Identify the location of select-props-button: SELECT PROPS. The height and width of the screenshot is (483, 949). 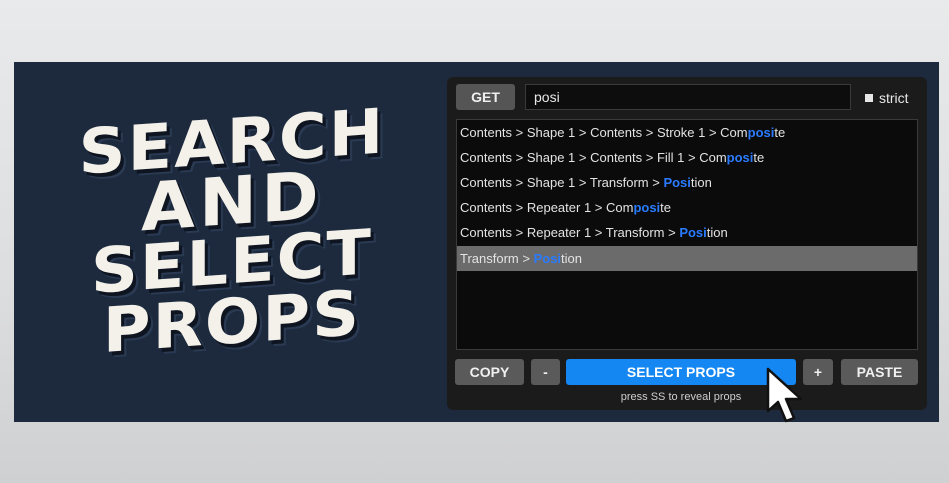
(681, 372).